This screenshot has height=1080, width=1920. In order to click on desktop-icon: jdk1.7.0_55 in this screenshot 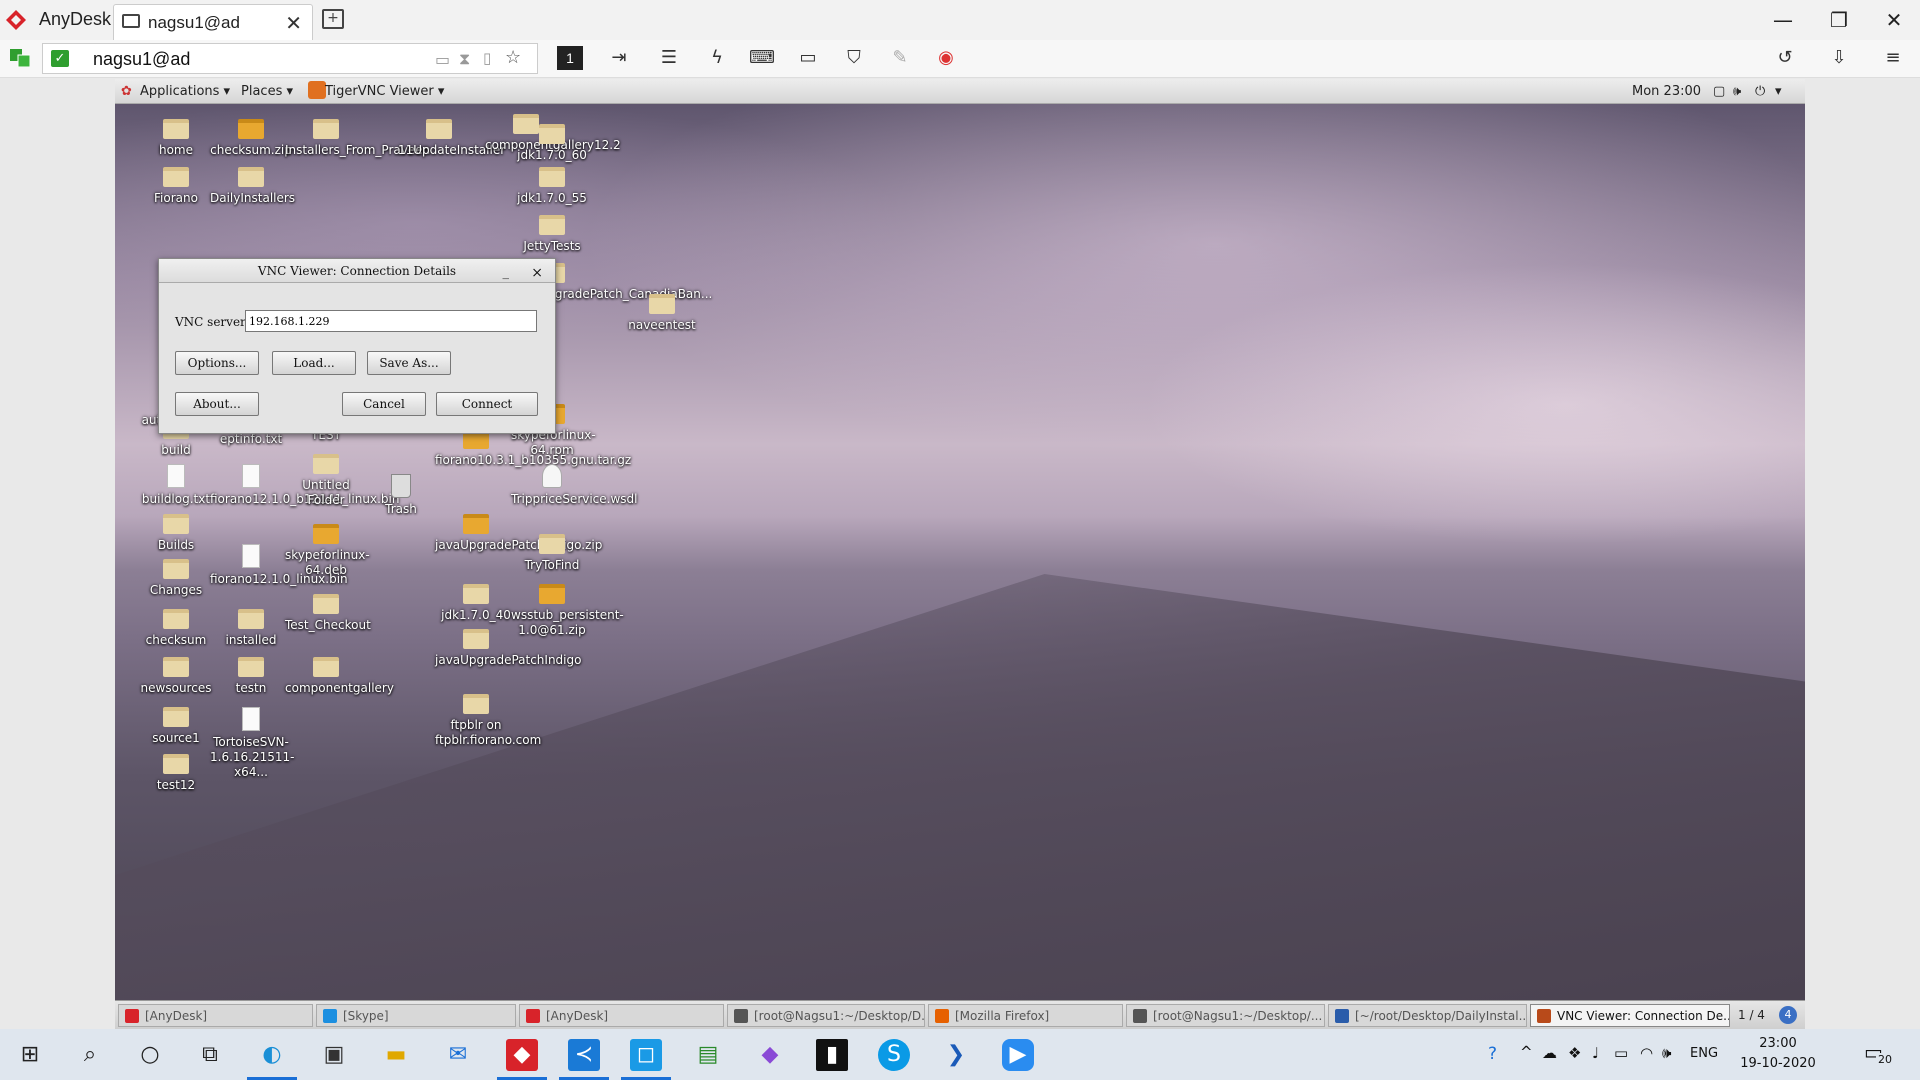, I will do `click(552, 186)`.